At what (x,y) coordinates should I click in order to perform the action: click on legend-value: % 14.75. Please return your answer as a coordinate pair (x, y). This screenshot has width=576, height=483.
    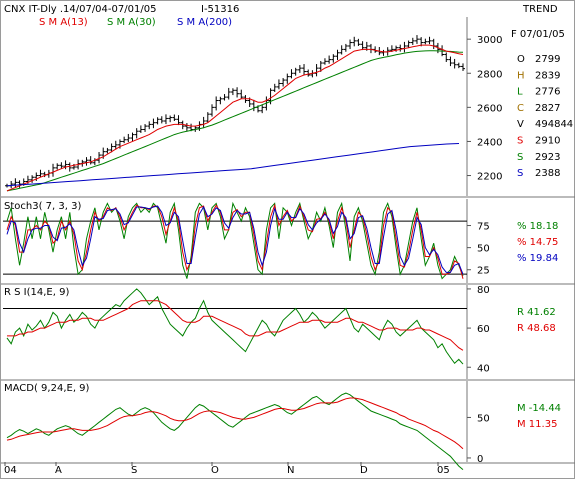
    Looking at the image, I should click on (537, 242).